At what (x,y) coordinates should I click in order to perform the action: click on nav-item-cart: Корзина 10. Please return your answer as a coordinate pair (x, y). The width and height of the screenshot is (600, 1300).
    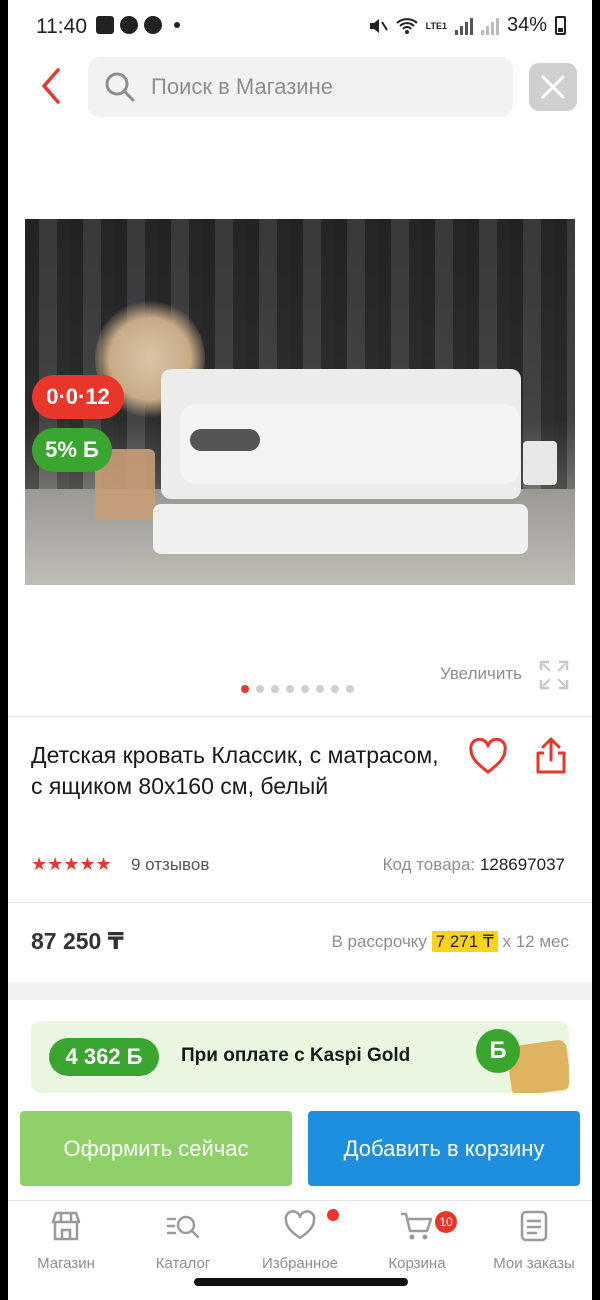
    Looking at the image, I should click on (417, 1240).